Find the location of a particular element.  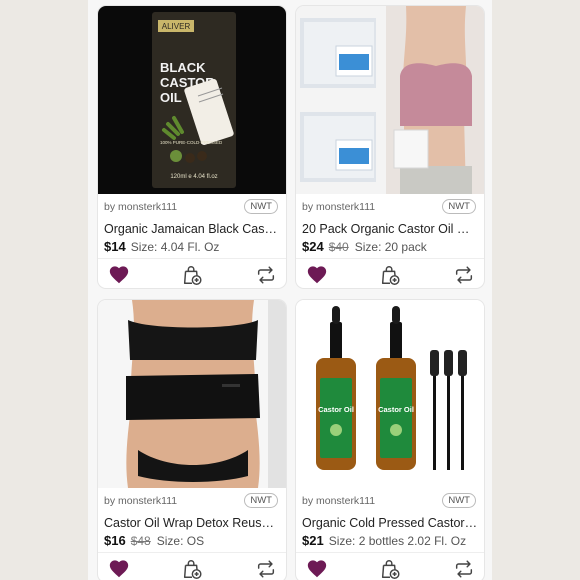

price: $24 is located at coordinates (313, 246).